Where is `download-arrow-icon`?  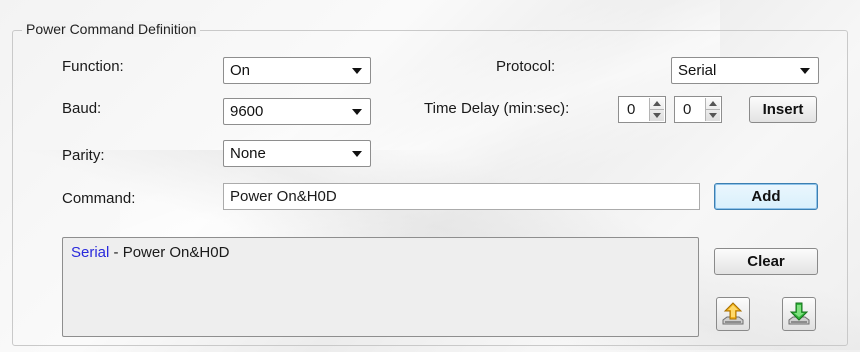
download-arrow-icon is located at coordinates (799, 313).